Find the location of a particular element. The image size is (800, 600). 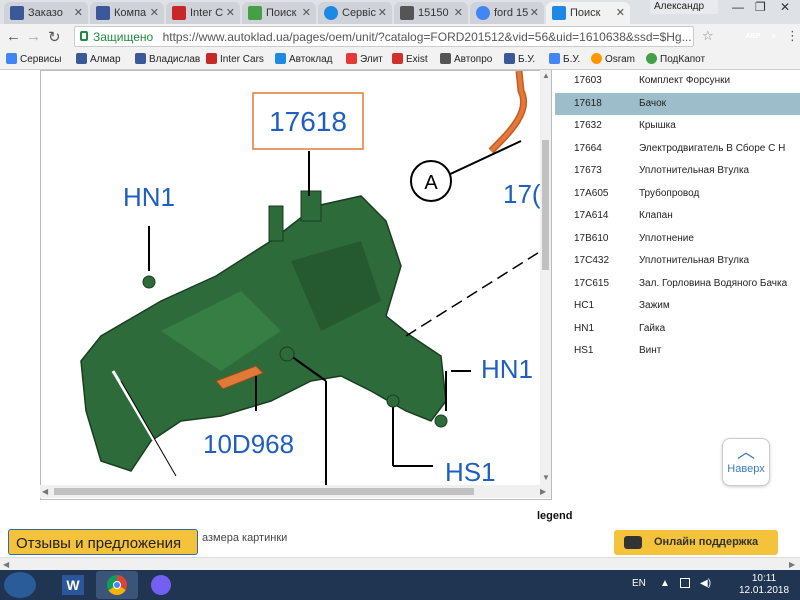

scroll-down-icon: ▼ is located at coordinates (546, 477).